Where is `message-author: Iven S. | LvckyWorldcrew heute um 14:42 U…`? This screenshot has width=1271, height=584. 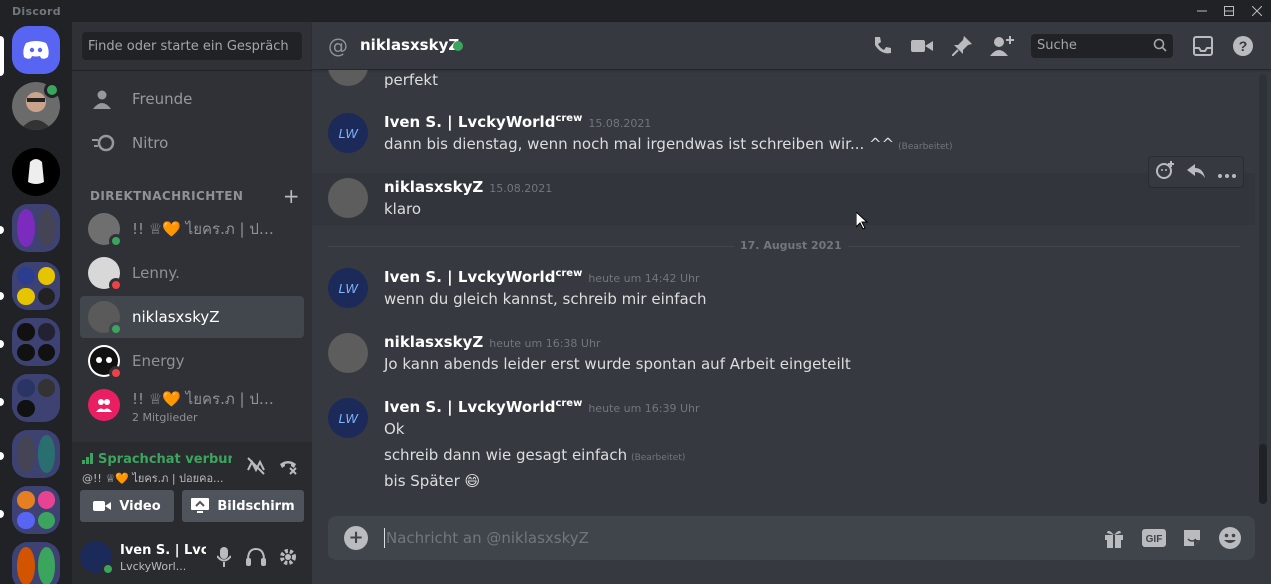
message-author: Iven S. | LvckyWorldcrew heute um 14:42 U… is located at coordinates (542, 277).